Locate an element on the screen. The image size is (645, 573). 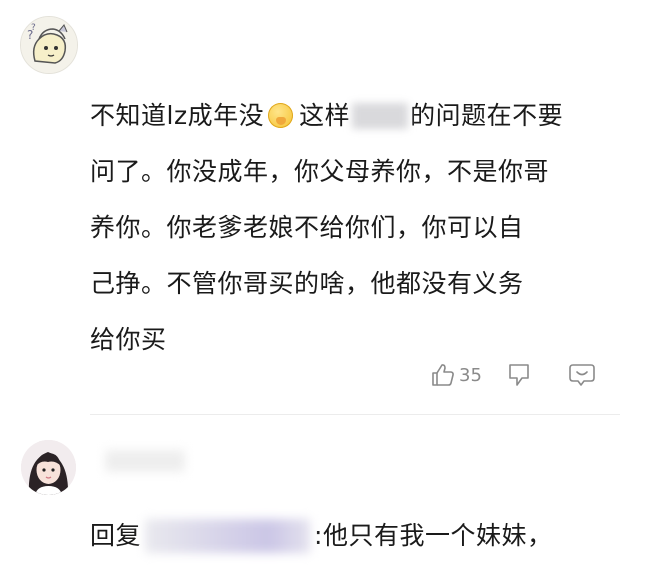
user-avatar: ? ? is located at coordinates (49, 45).